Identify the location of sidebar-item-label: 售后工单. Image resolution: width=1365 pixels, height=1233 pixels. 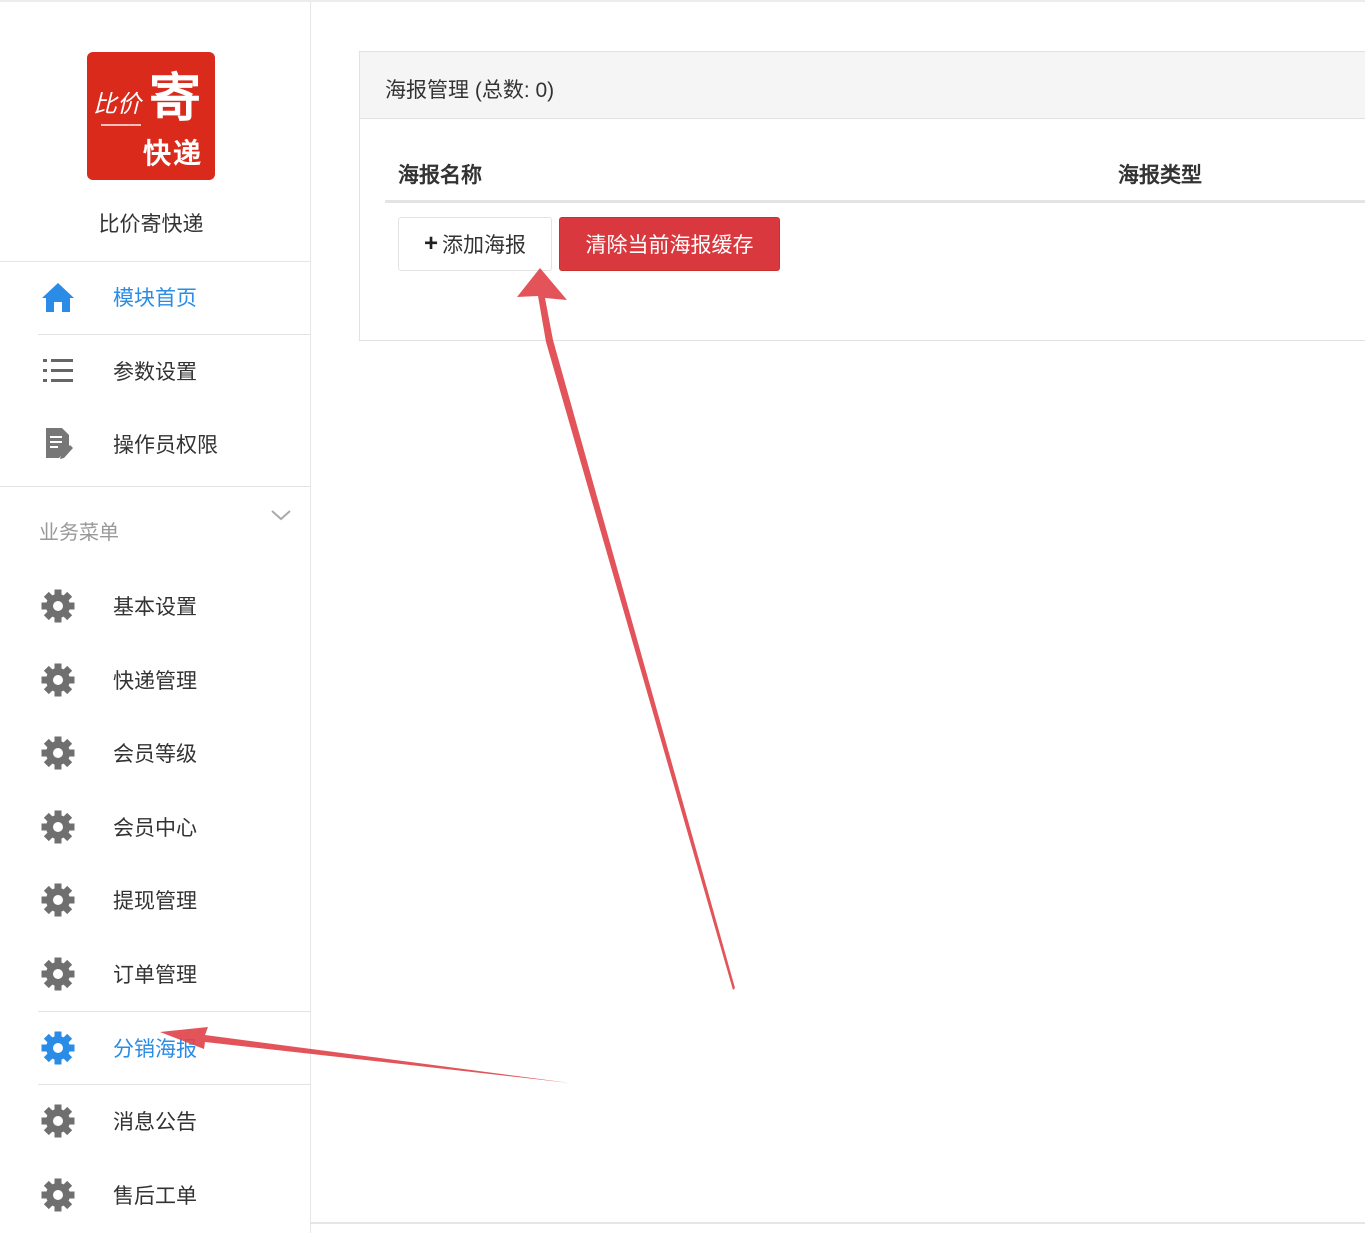
(155, 1196).